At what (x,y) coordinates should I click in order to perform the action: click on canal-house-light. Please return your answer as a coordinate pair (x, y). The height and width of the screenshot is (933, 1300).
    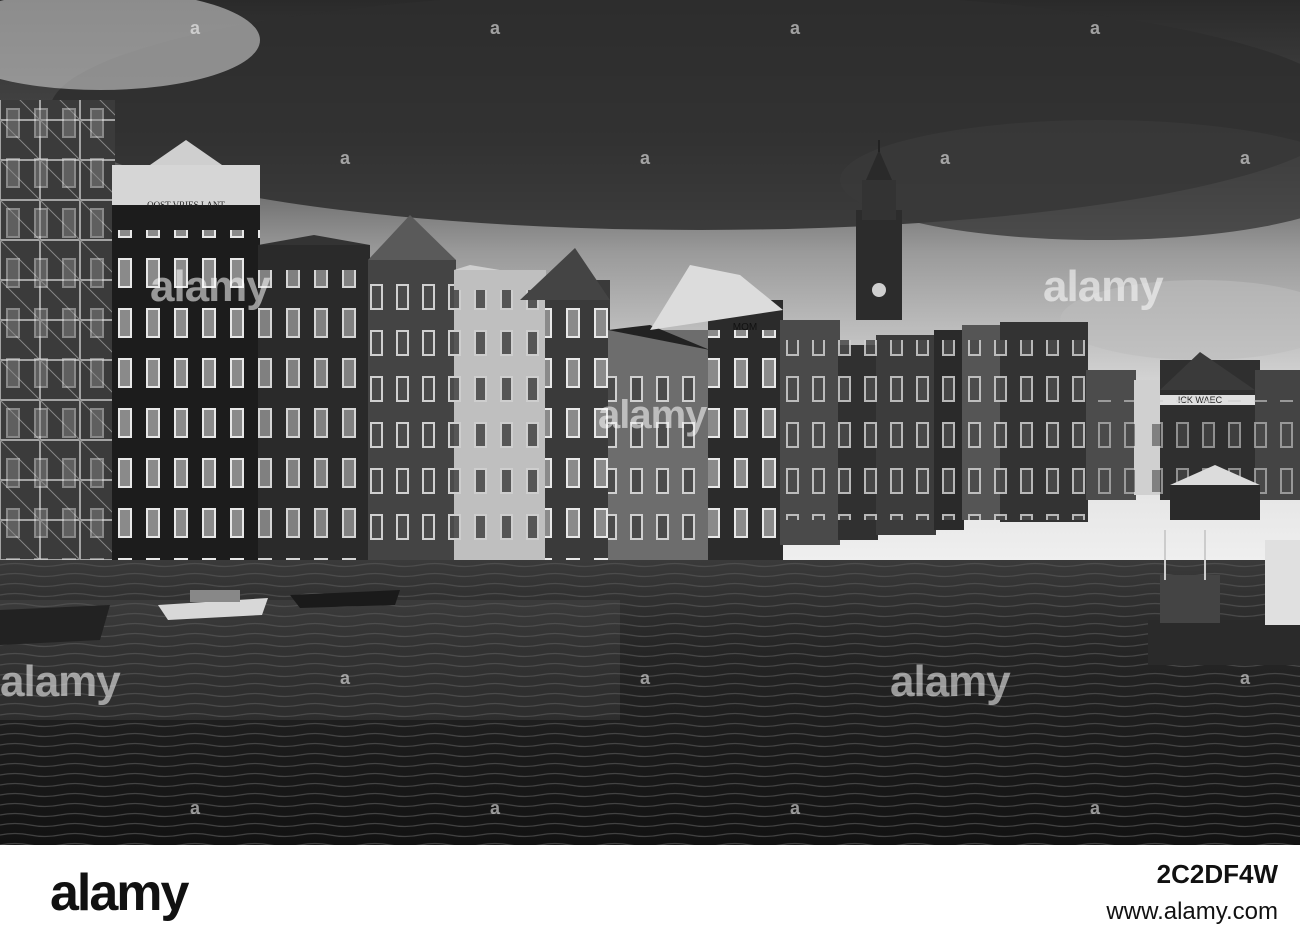
    Looking at the image, I should click on (500, 425).